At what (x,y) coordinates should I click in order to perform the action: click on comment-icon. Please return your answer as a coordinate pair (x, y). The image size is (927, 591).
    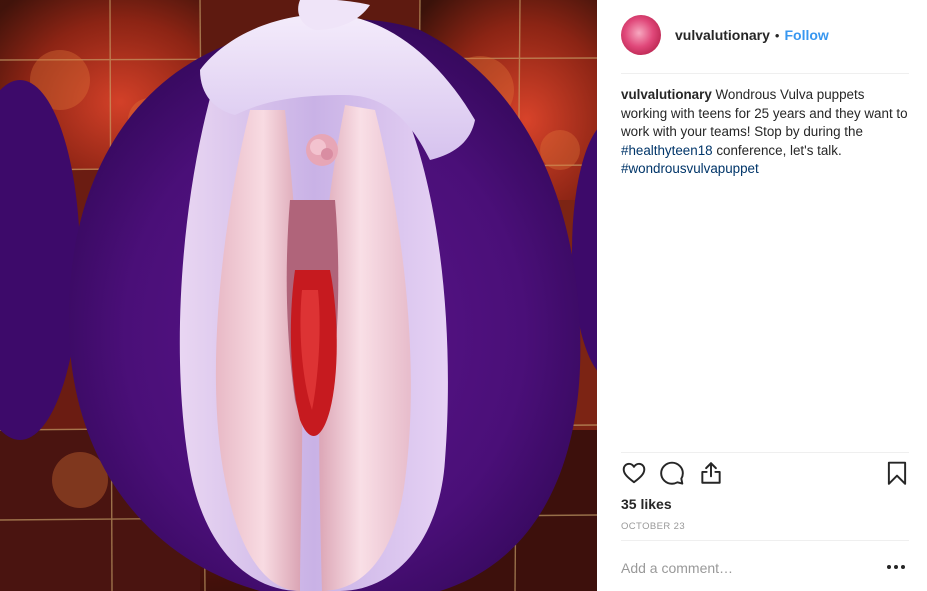
    Looking at the image, I should click on (672, 473).